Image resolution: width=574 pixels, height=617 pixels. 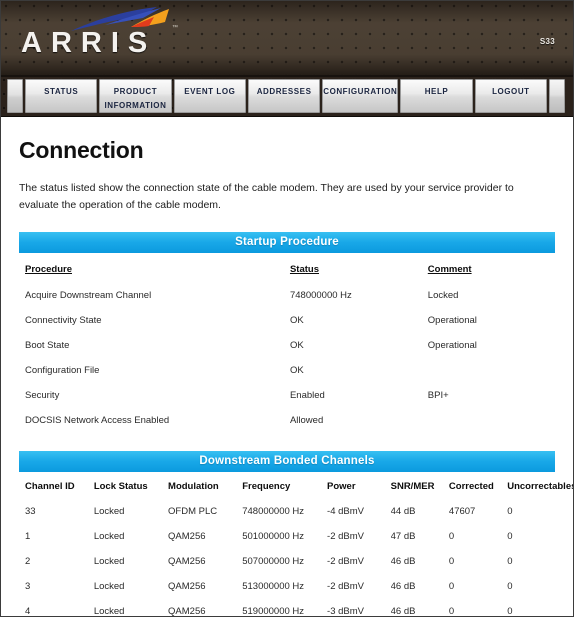 I want to click on brand-banner: ™ ARRIS S33, so click(x=287, y=39).